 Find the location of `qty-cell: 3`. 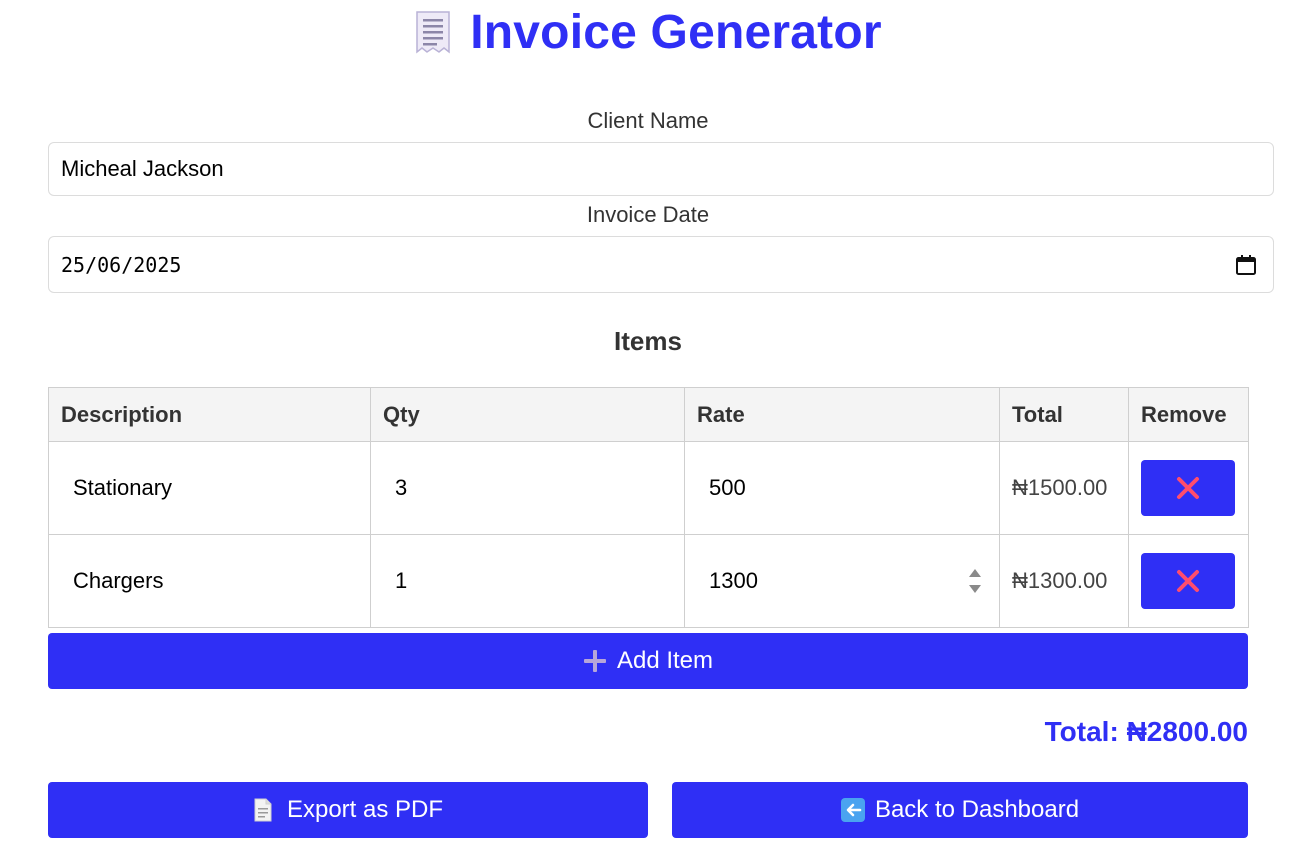

qty-cell: 3 is located at coordinates (527, 488).